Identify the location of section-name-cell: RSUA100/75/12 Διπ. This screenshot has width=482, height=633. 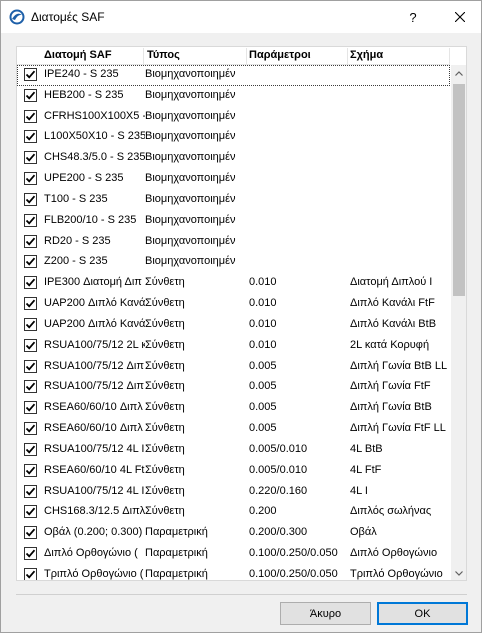
(94, 386).